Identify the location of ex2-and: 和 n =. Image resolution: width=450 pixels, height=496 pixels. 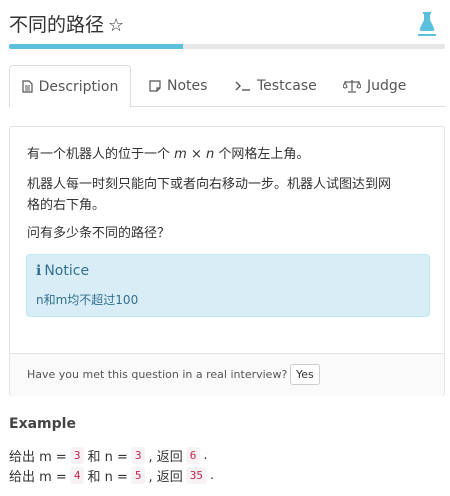
(107, 477).